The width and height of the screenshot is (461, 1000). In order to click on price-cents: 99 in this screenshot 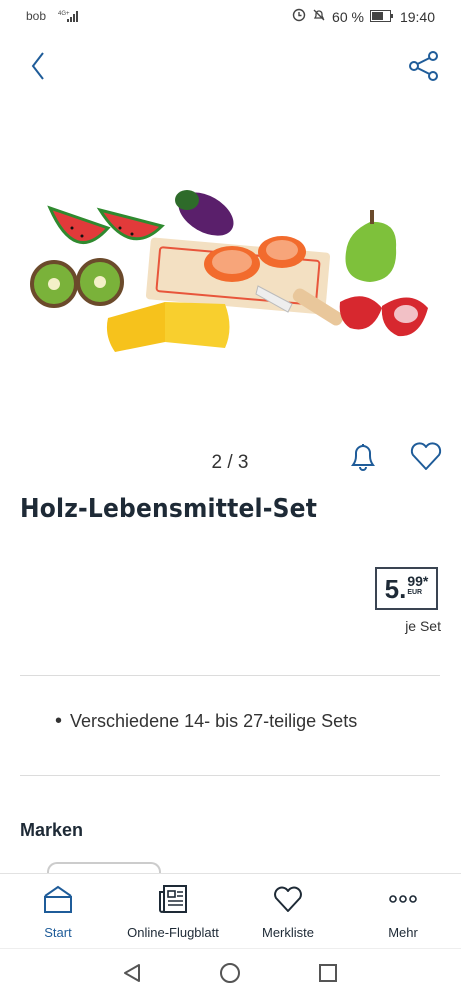, I will do `click(415, 581)`.